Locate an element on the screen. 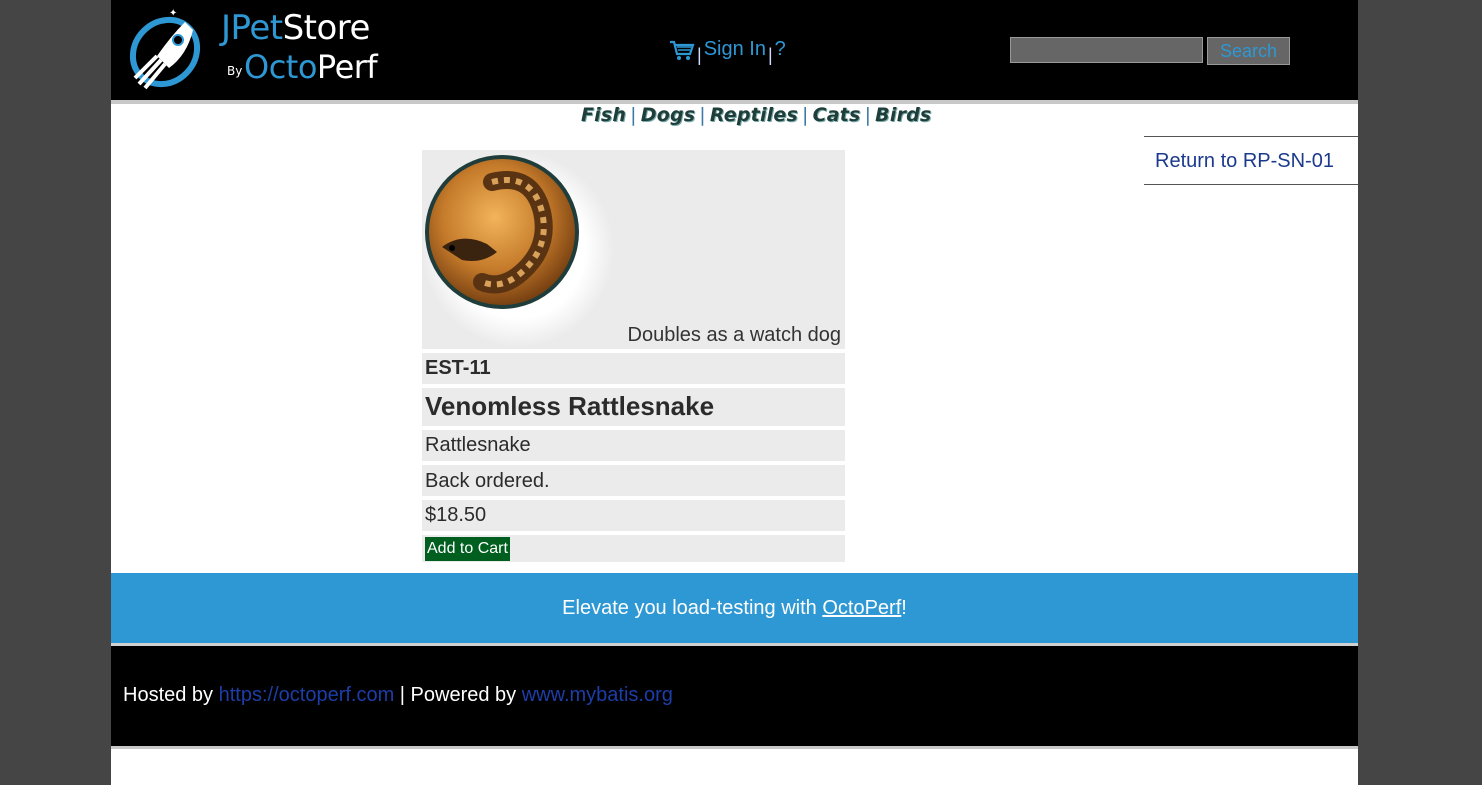 The height and width of the screenshot is (785, 1482). category-reptiles: Reptiles is located at coordinates (754, 115).